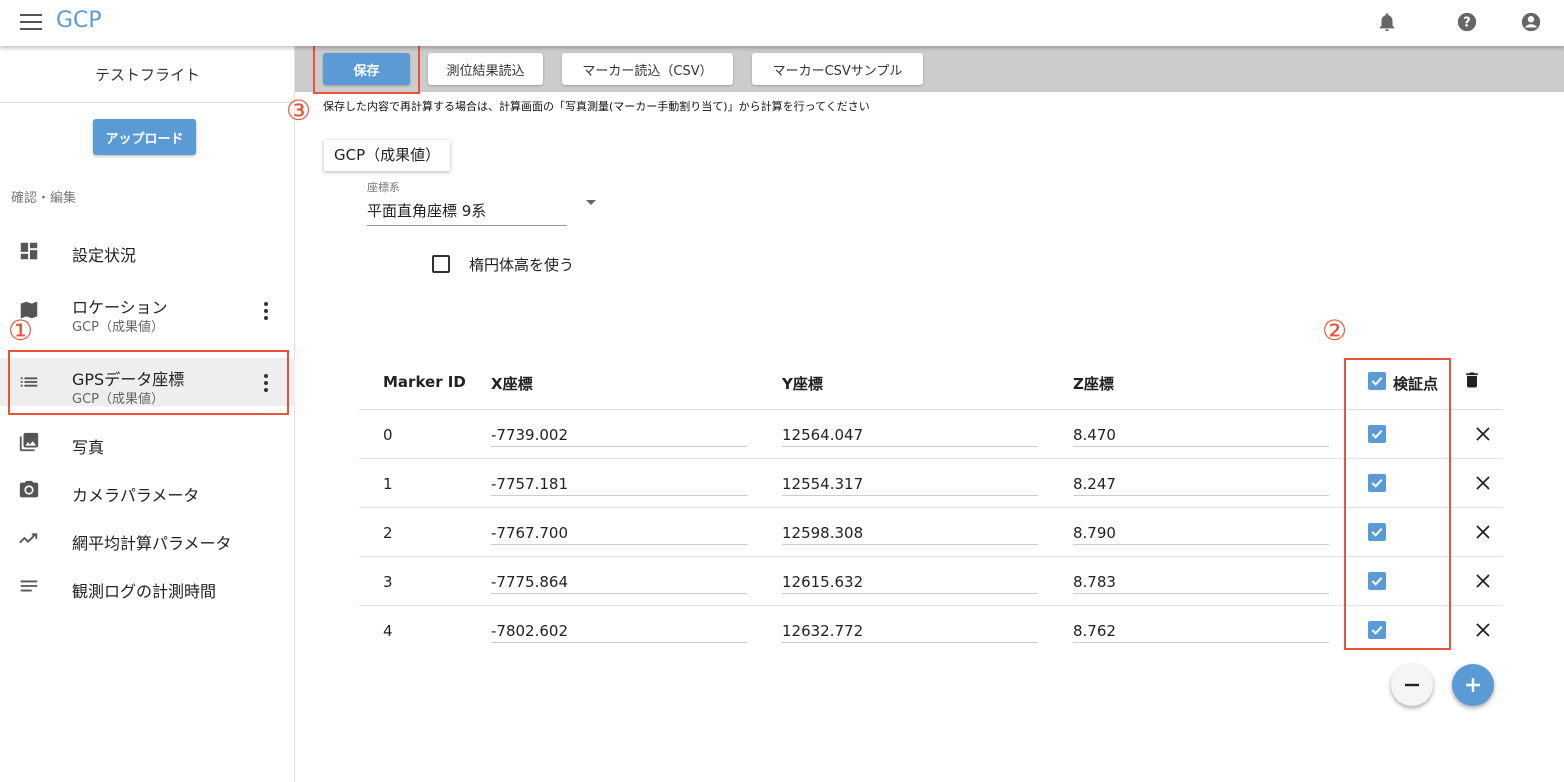 The height and width of the screenshot is (782, 1564). I want to click on sidebar-item-label: 設定状況, so click(104, 255).